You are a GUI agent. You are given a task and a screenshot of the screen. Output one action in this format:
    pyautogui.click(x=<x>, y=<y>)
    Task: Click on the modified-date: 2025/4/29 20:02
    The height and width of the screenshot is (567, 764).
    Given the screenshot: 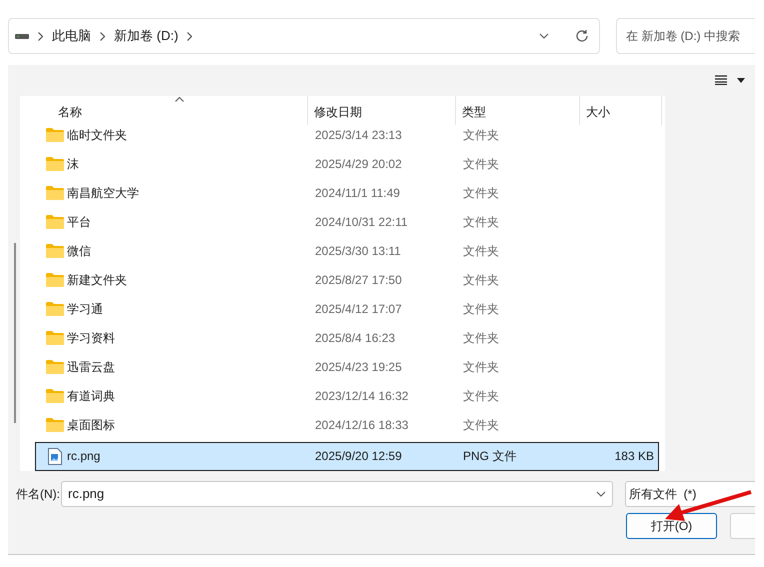 What is the action you would take?
    pyautogui.click(x=358, y=164)
    